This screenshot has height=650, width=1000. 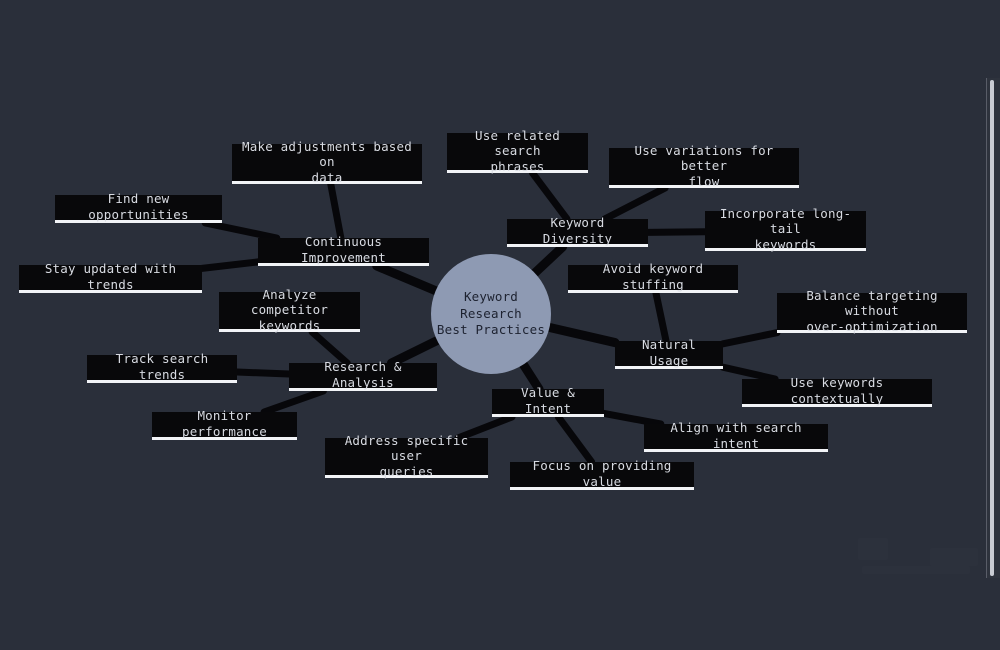 I want to click on branch-node-research-and-analysis: Research & Analysis, so click(x=363, y=375).